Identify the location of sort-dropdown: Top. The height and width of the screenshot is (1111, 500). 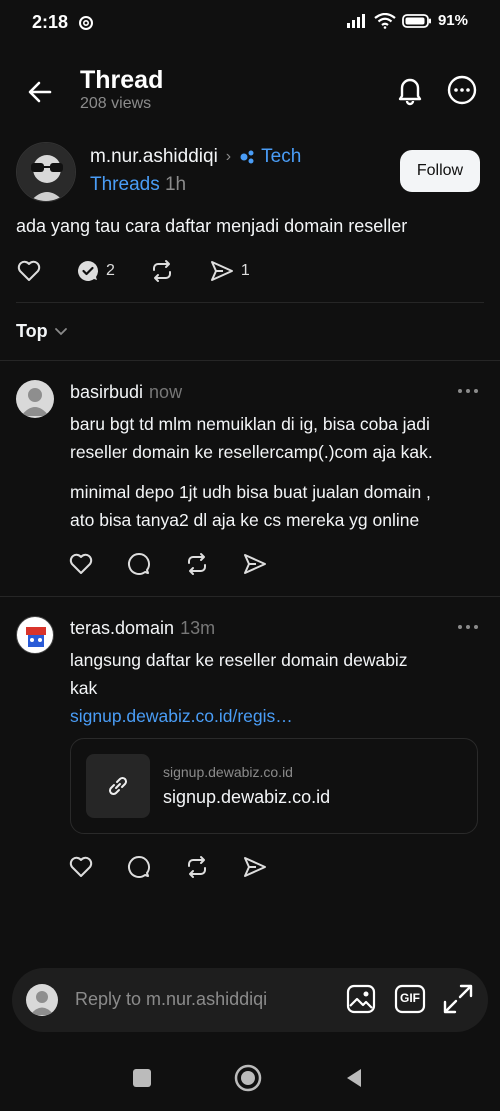
(42, 331).